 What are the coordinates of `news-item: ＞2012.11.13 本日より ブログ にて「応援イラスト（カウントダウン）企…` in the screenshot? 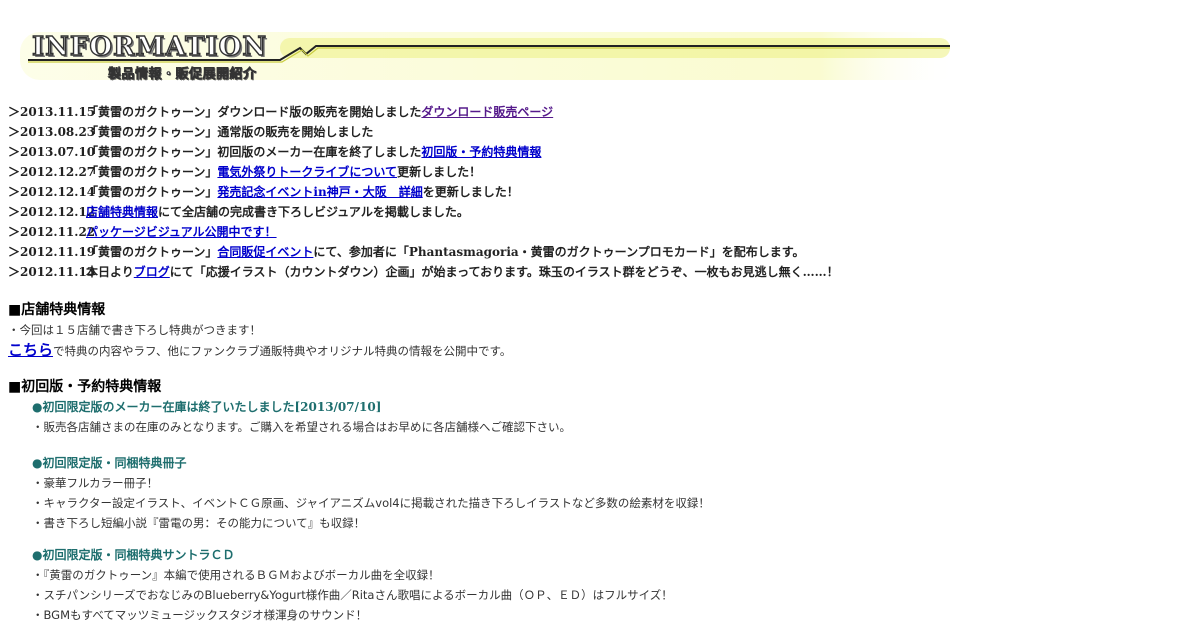 It's located at (423, 272).